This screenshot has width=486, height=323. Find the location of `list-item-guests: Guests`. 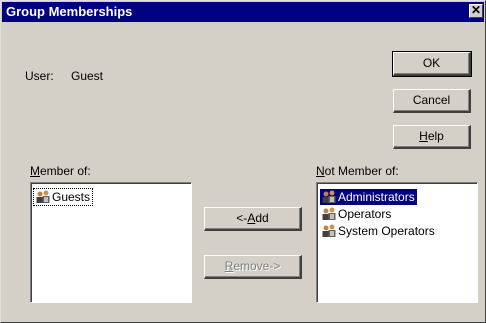

list-item-guests: Guests is located at coordinates (63, 197).